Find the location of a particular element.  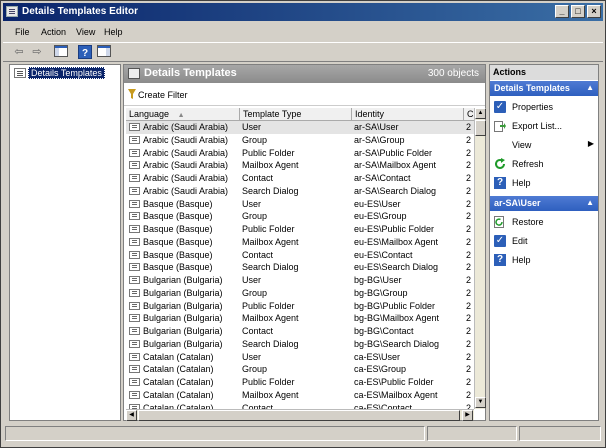

scroll-down-icon: ▼ is located at coordinates (480, 402).